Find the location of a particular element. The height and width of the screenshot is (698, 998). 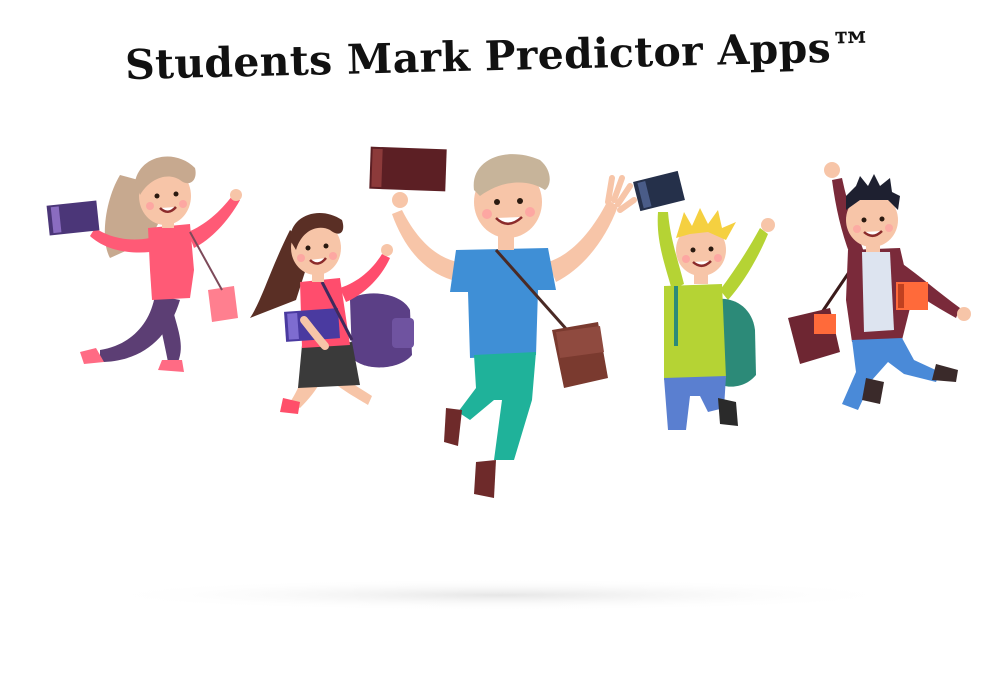

ground-shadow is located at coordinates (500, 595).